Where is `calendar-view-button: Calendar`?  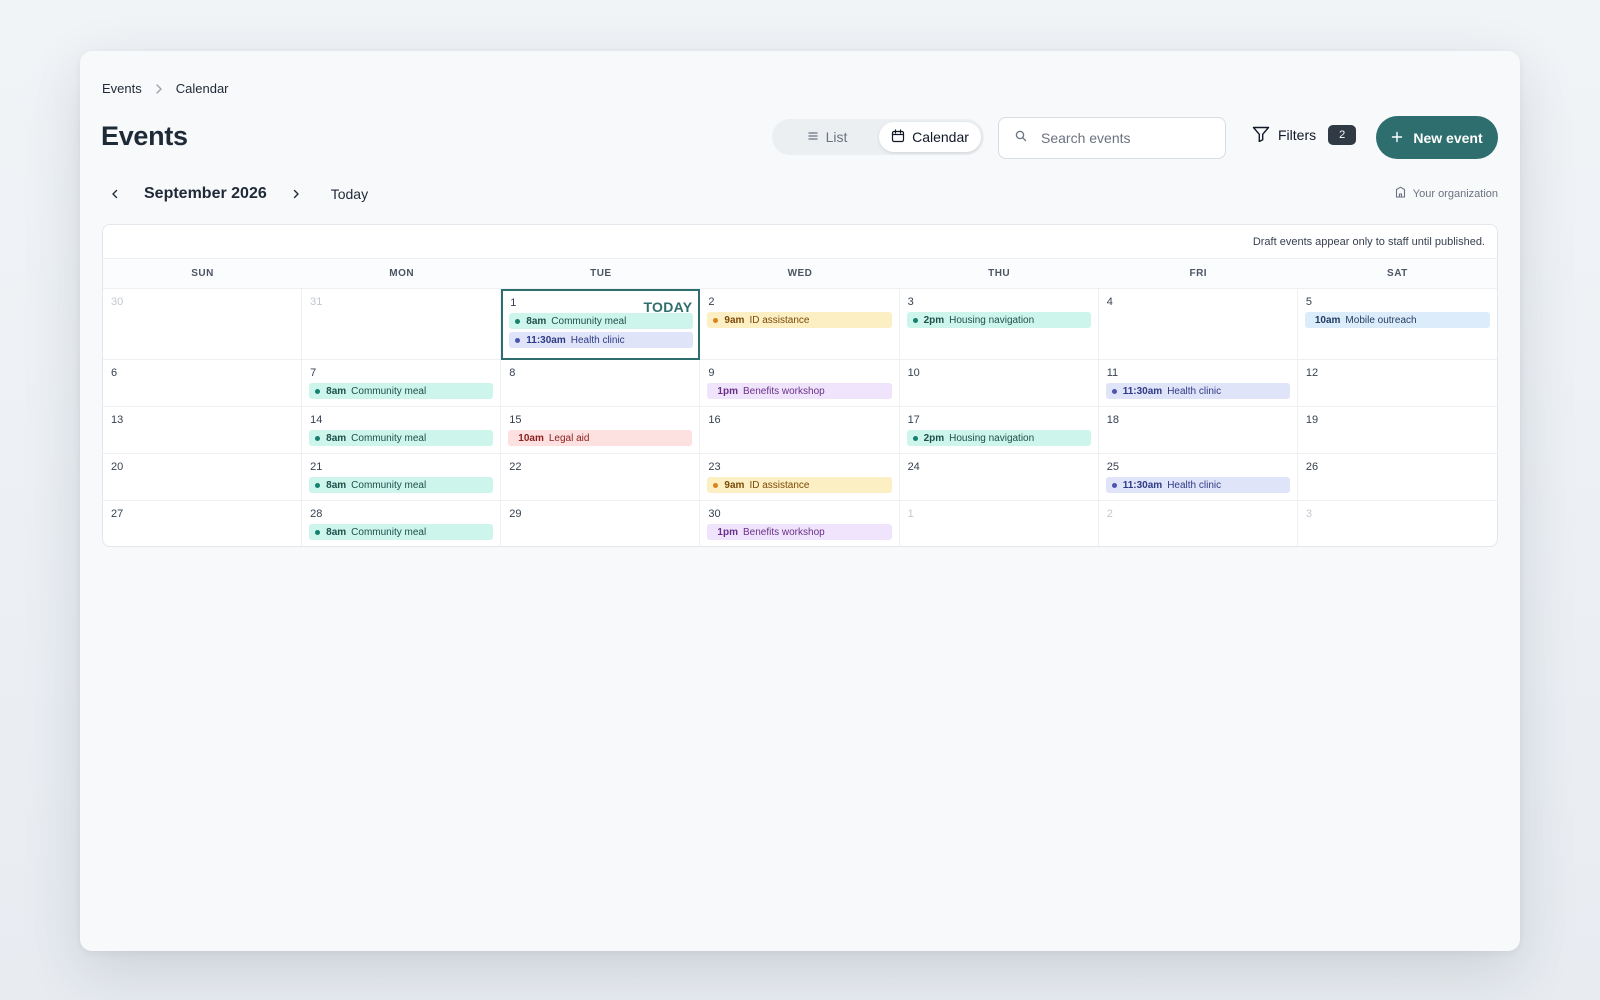
calendar-view-button: Calendar is located at coordinates (930, 137).